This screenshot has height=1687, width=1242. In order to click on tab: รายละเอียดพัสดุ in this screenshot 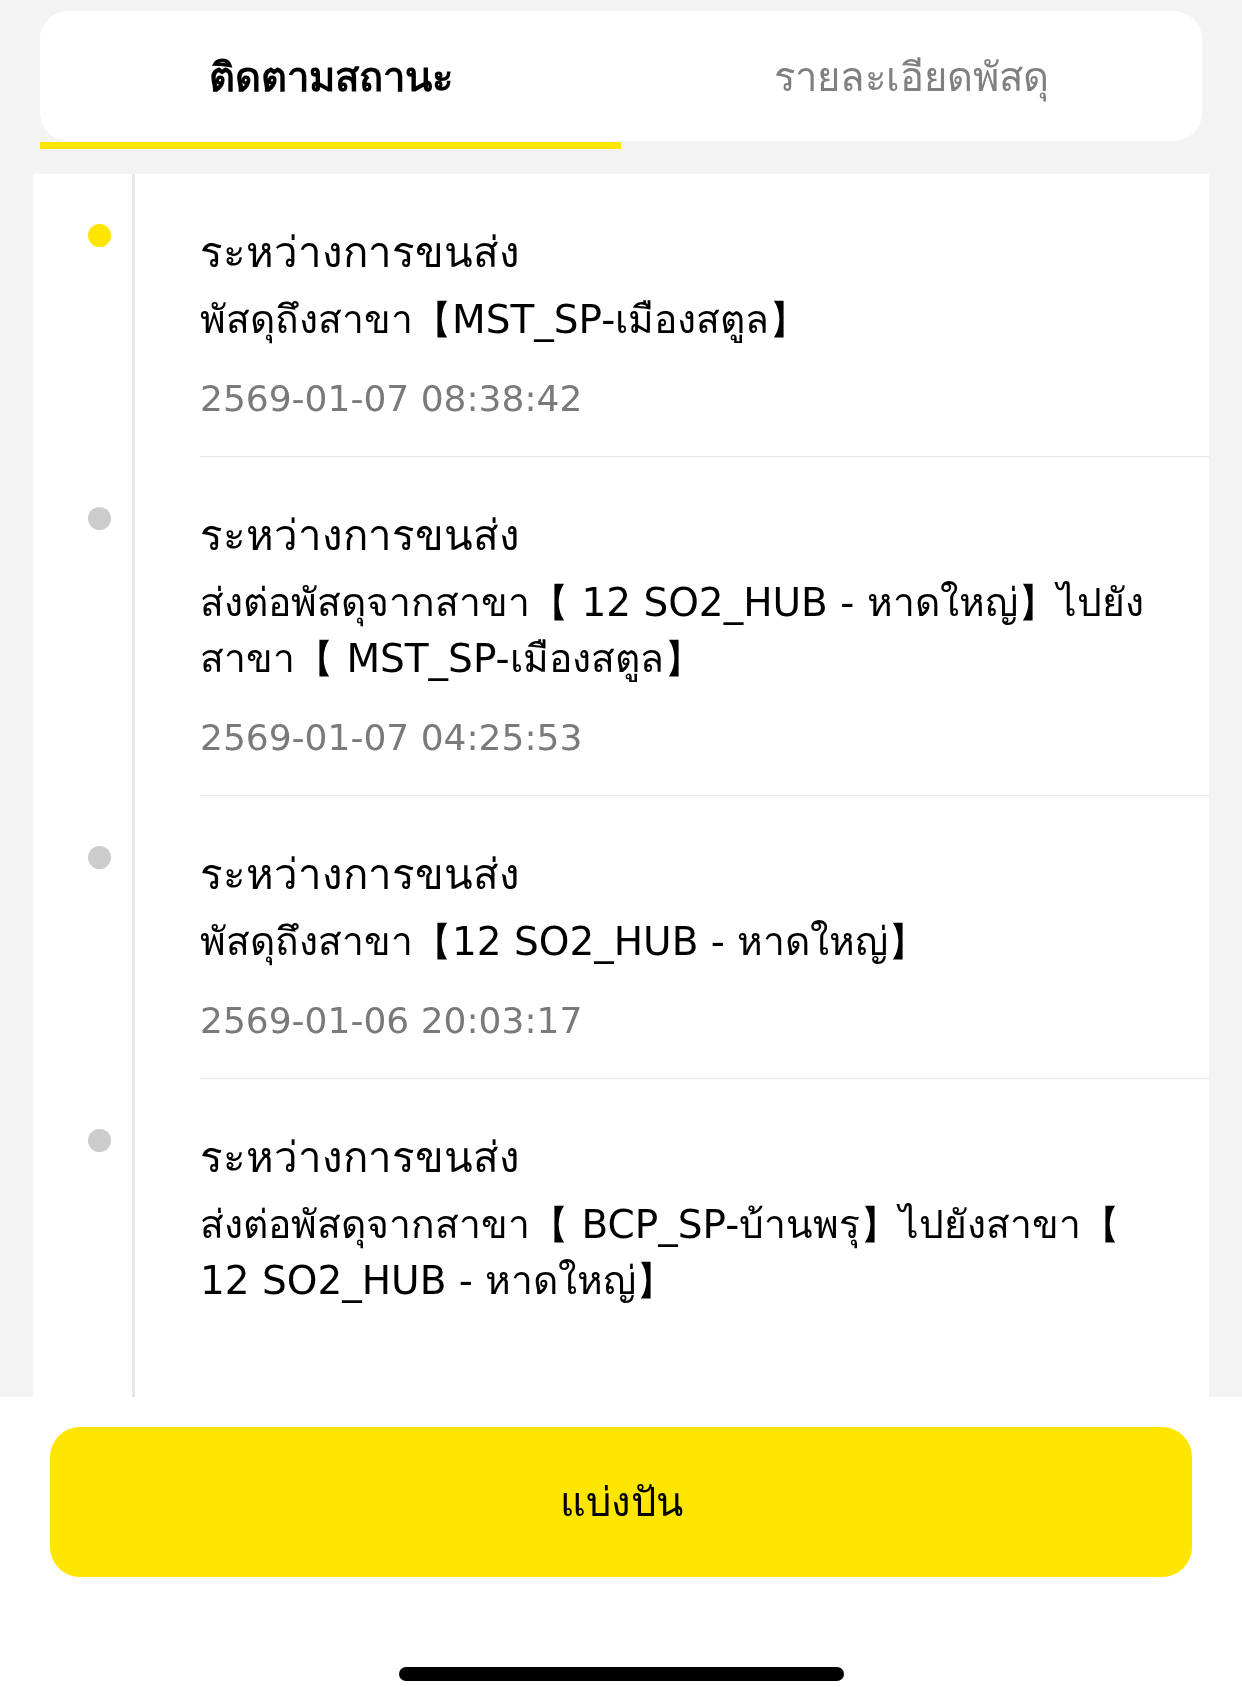, I will do `click(911, 80)`.